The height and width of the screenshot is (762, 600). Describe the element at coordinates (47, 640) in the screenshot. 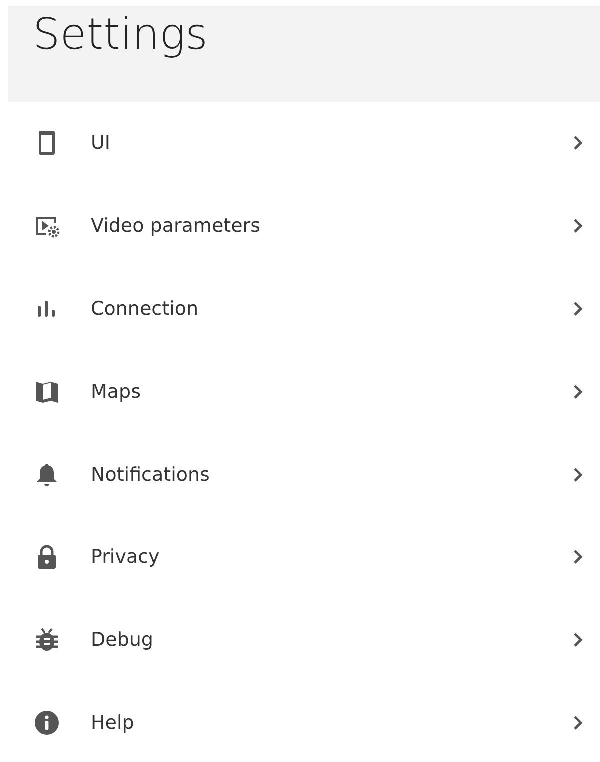

I see `bug-icon` at that location.